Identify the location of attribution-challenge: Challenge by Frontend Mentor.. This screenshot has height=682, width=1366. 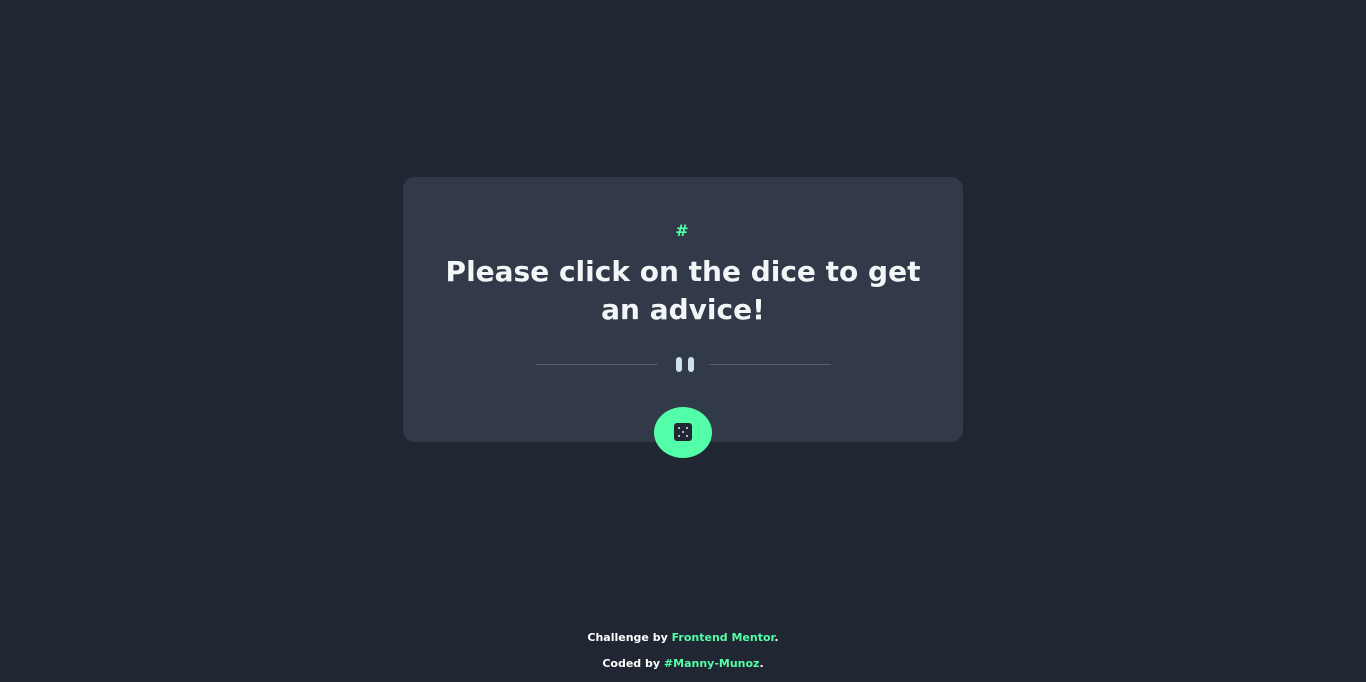
(683, 638).